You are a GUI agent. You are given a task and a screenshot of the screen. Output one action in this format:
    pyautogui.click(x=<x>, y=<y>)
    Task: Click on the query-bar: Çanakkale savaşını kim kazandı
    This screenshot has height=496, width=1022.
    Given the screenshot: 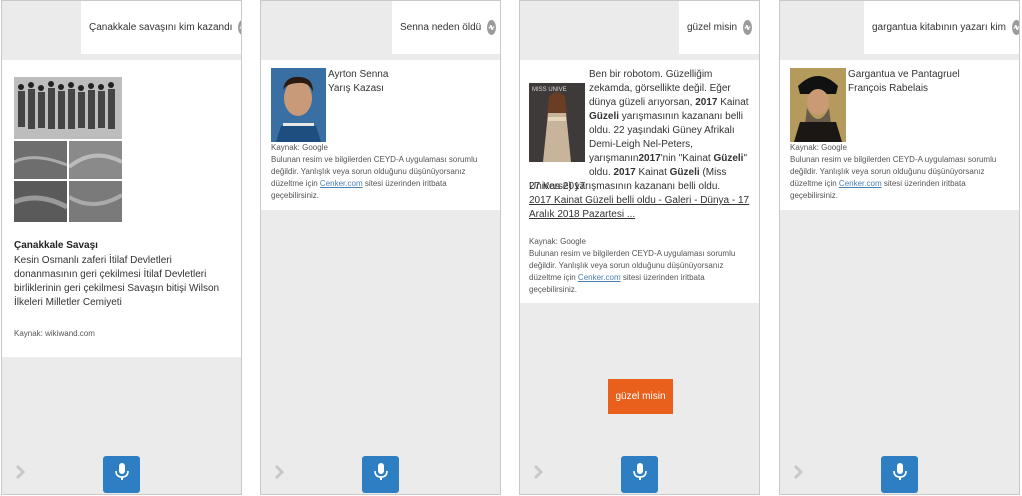 What is the action you would take?
    pyautogui.click(x=161, y=27)
    